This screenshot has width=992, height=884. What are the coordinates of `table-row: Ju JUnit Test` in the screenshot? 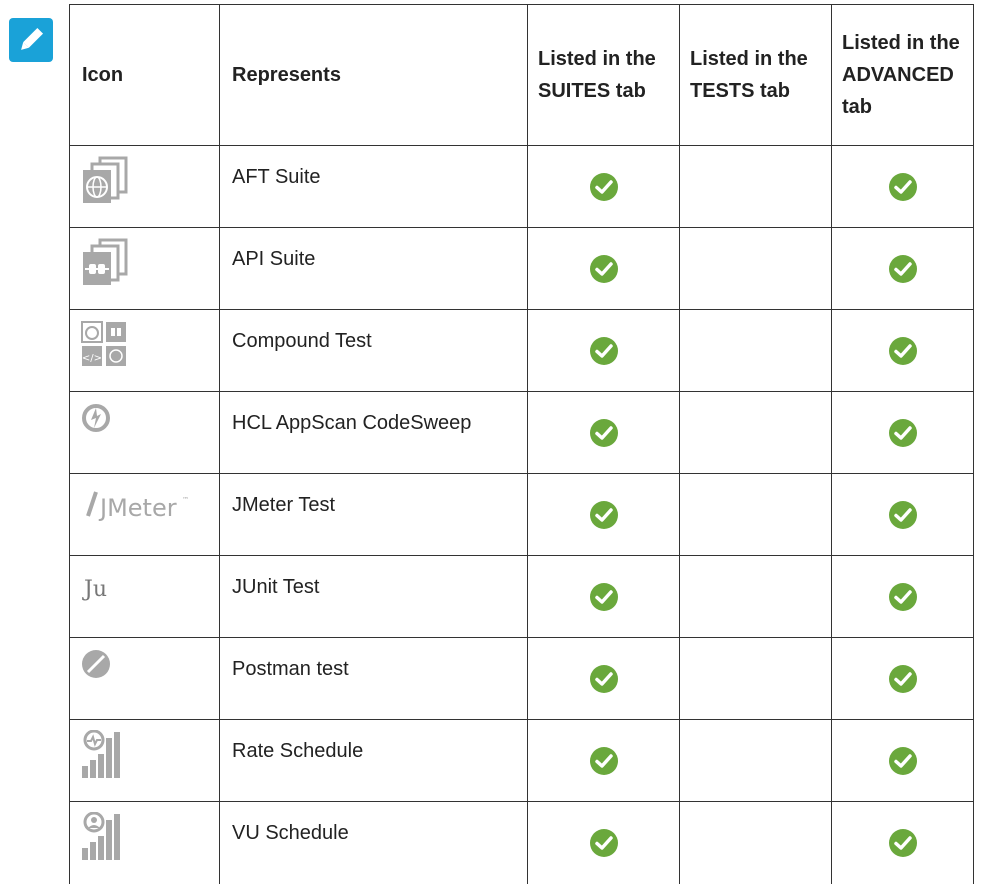 It's located at (521, 596).